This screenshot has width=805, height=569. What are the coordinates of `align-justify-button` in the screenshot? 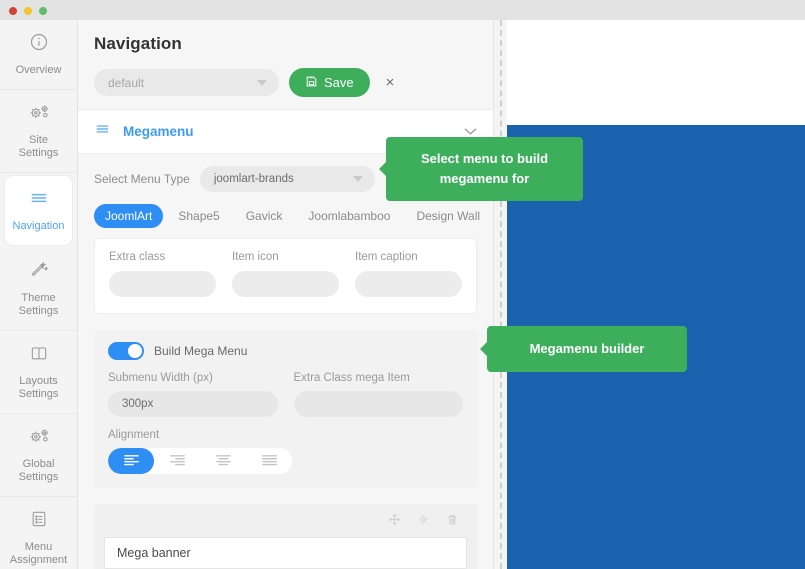 It's located at (269, 461).